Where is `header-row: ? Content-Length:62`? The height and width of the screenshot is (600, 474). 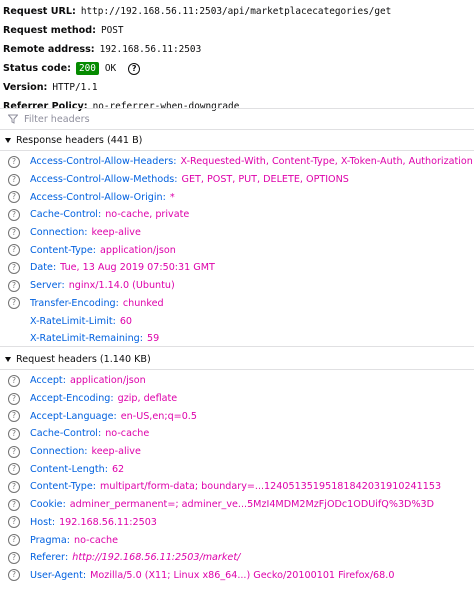 header-row: ? Content-Length:62 is located at coordinates (237, 469).